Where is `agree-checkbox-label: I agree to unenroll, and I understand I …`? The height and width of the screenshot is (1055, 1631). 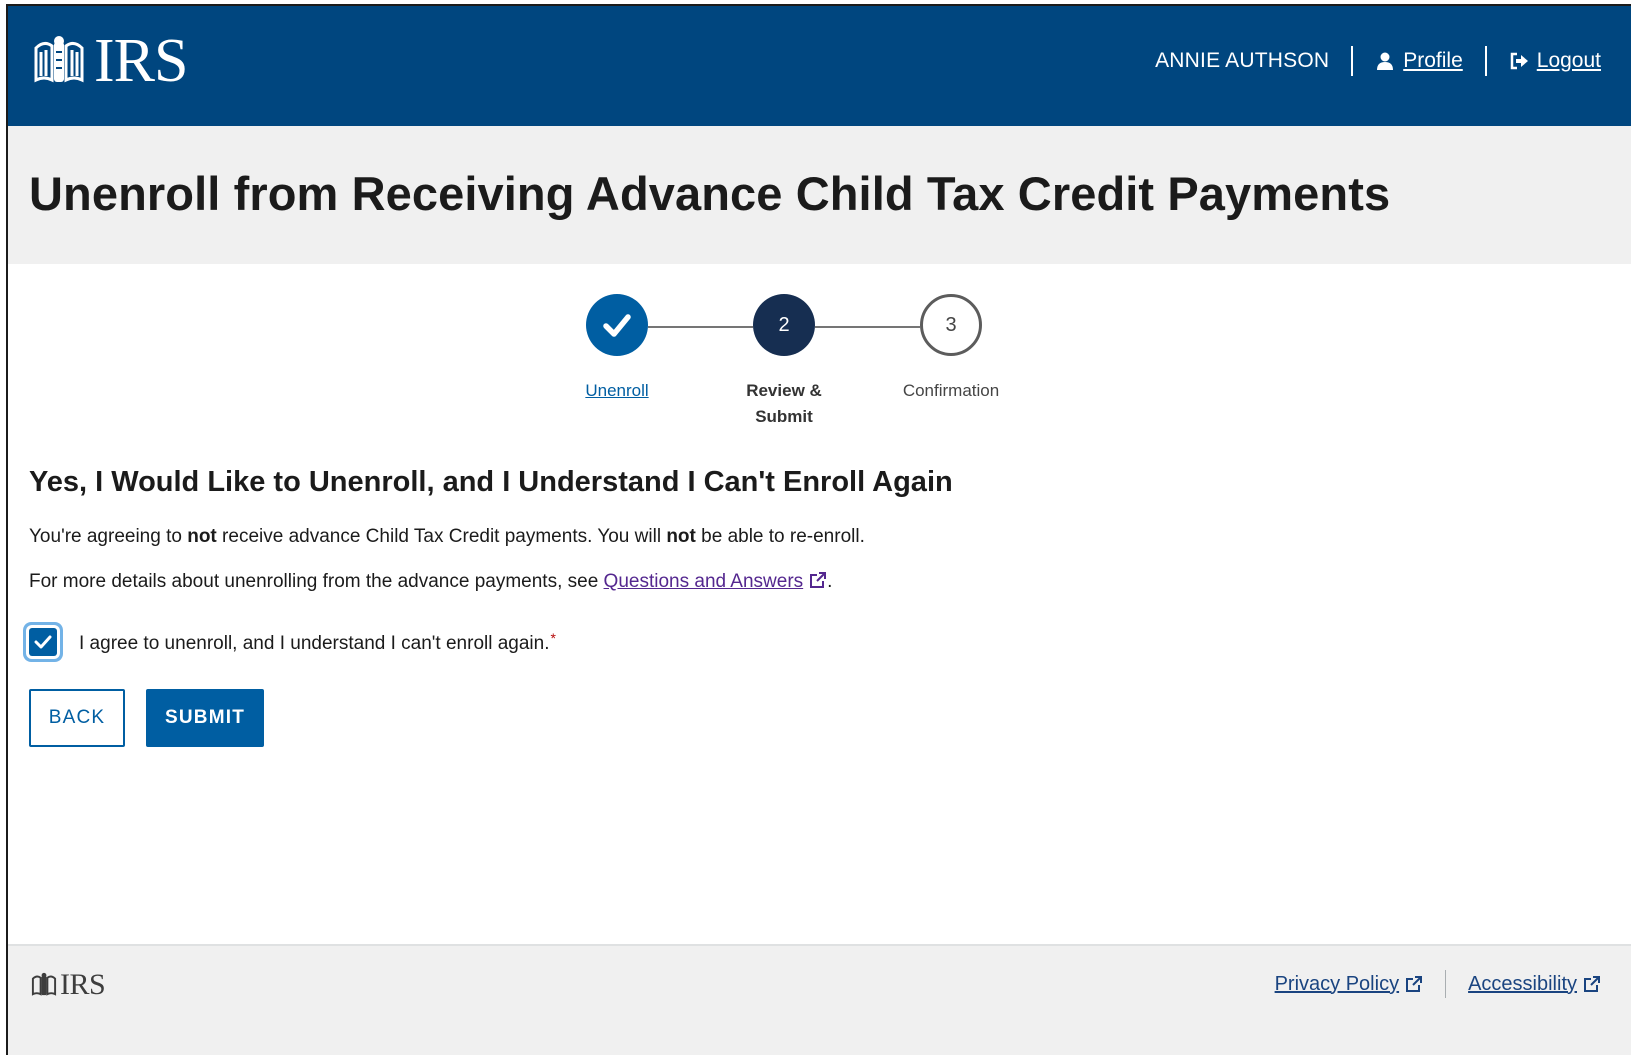 agree-checkbox-label: I agree to unenroll, and I understand I … is located at coordinates (317, 642).